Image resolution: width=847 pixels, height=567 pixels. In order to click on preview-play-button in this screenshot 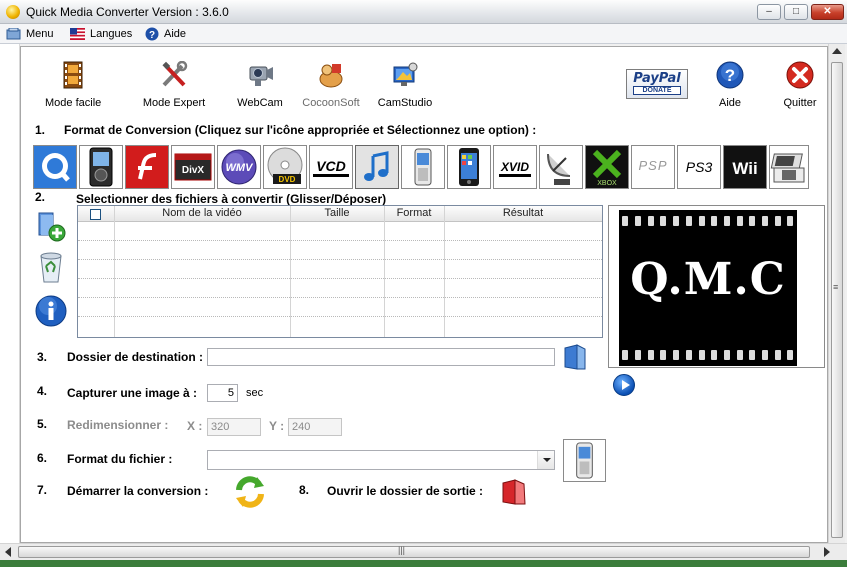, I will do `click(624, 385)`.